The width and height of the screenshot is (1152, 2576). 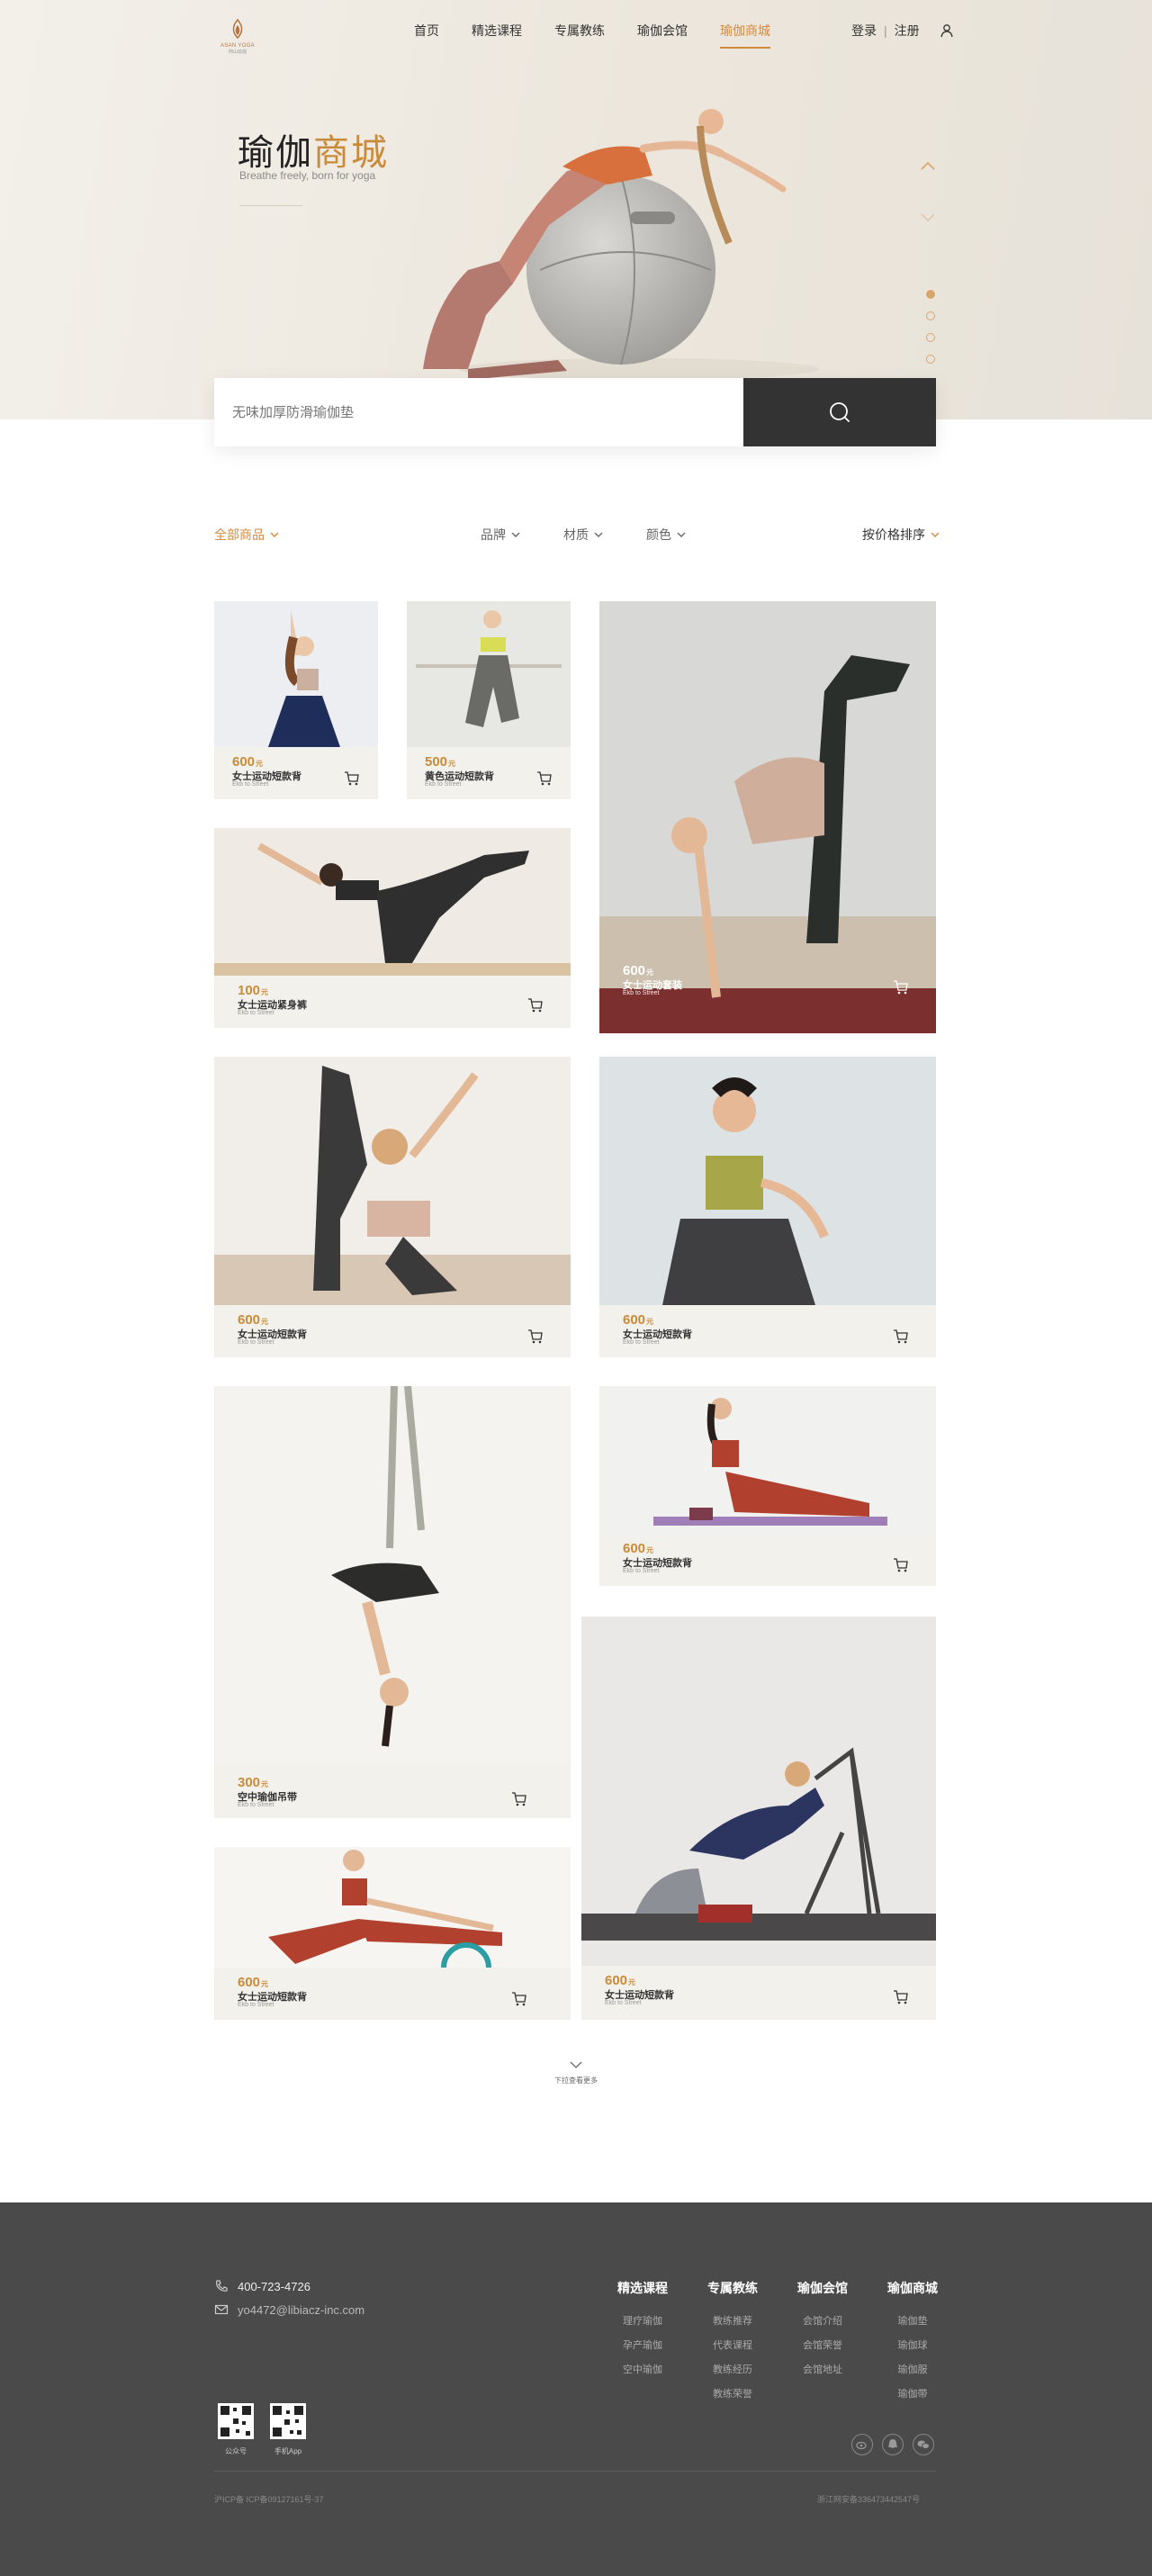 What do you see at coordinates (642, 2332) in the screenshot?
I see `footer-col-courses: 精选课程 理疗瑜伽 孕产瑜伽 空中瑜伽` at bounding box center [642, 2332].